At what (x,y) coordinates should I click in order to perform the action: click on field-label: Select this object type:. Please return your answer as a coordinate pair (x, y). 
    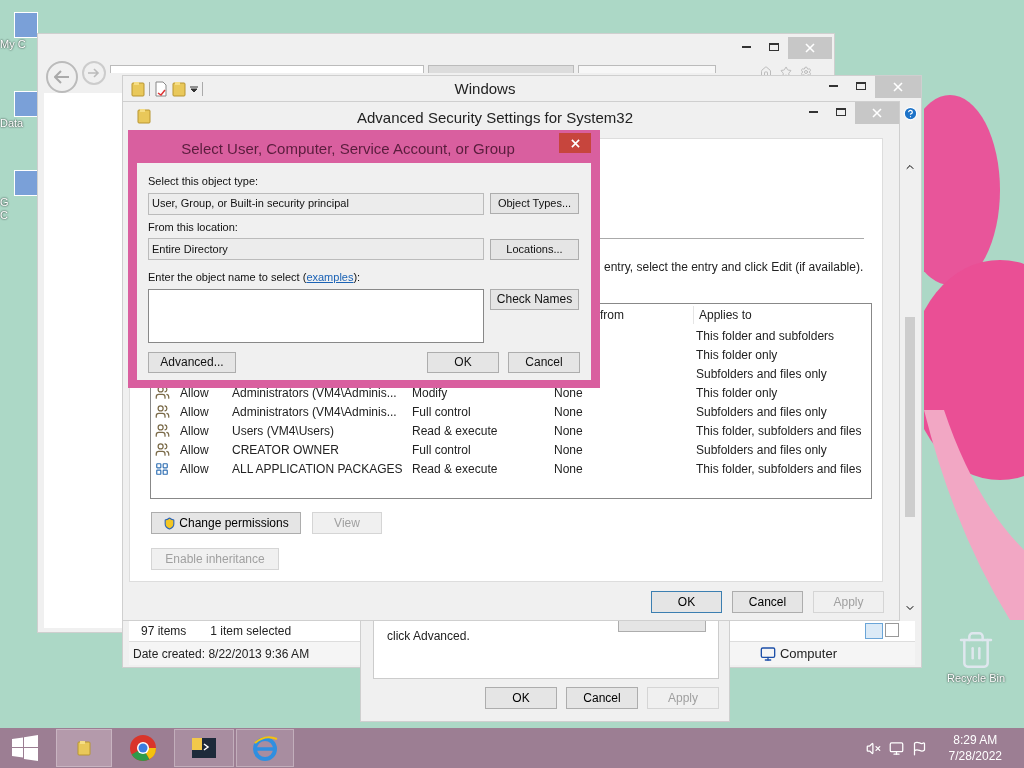
    Looking at the image, I should click on (204, 181).